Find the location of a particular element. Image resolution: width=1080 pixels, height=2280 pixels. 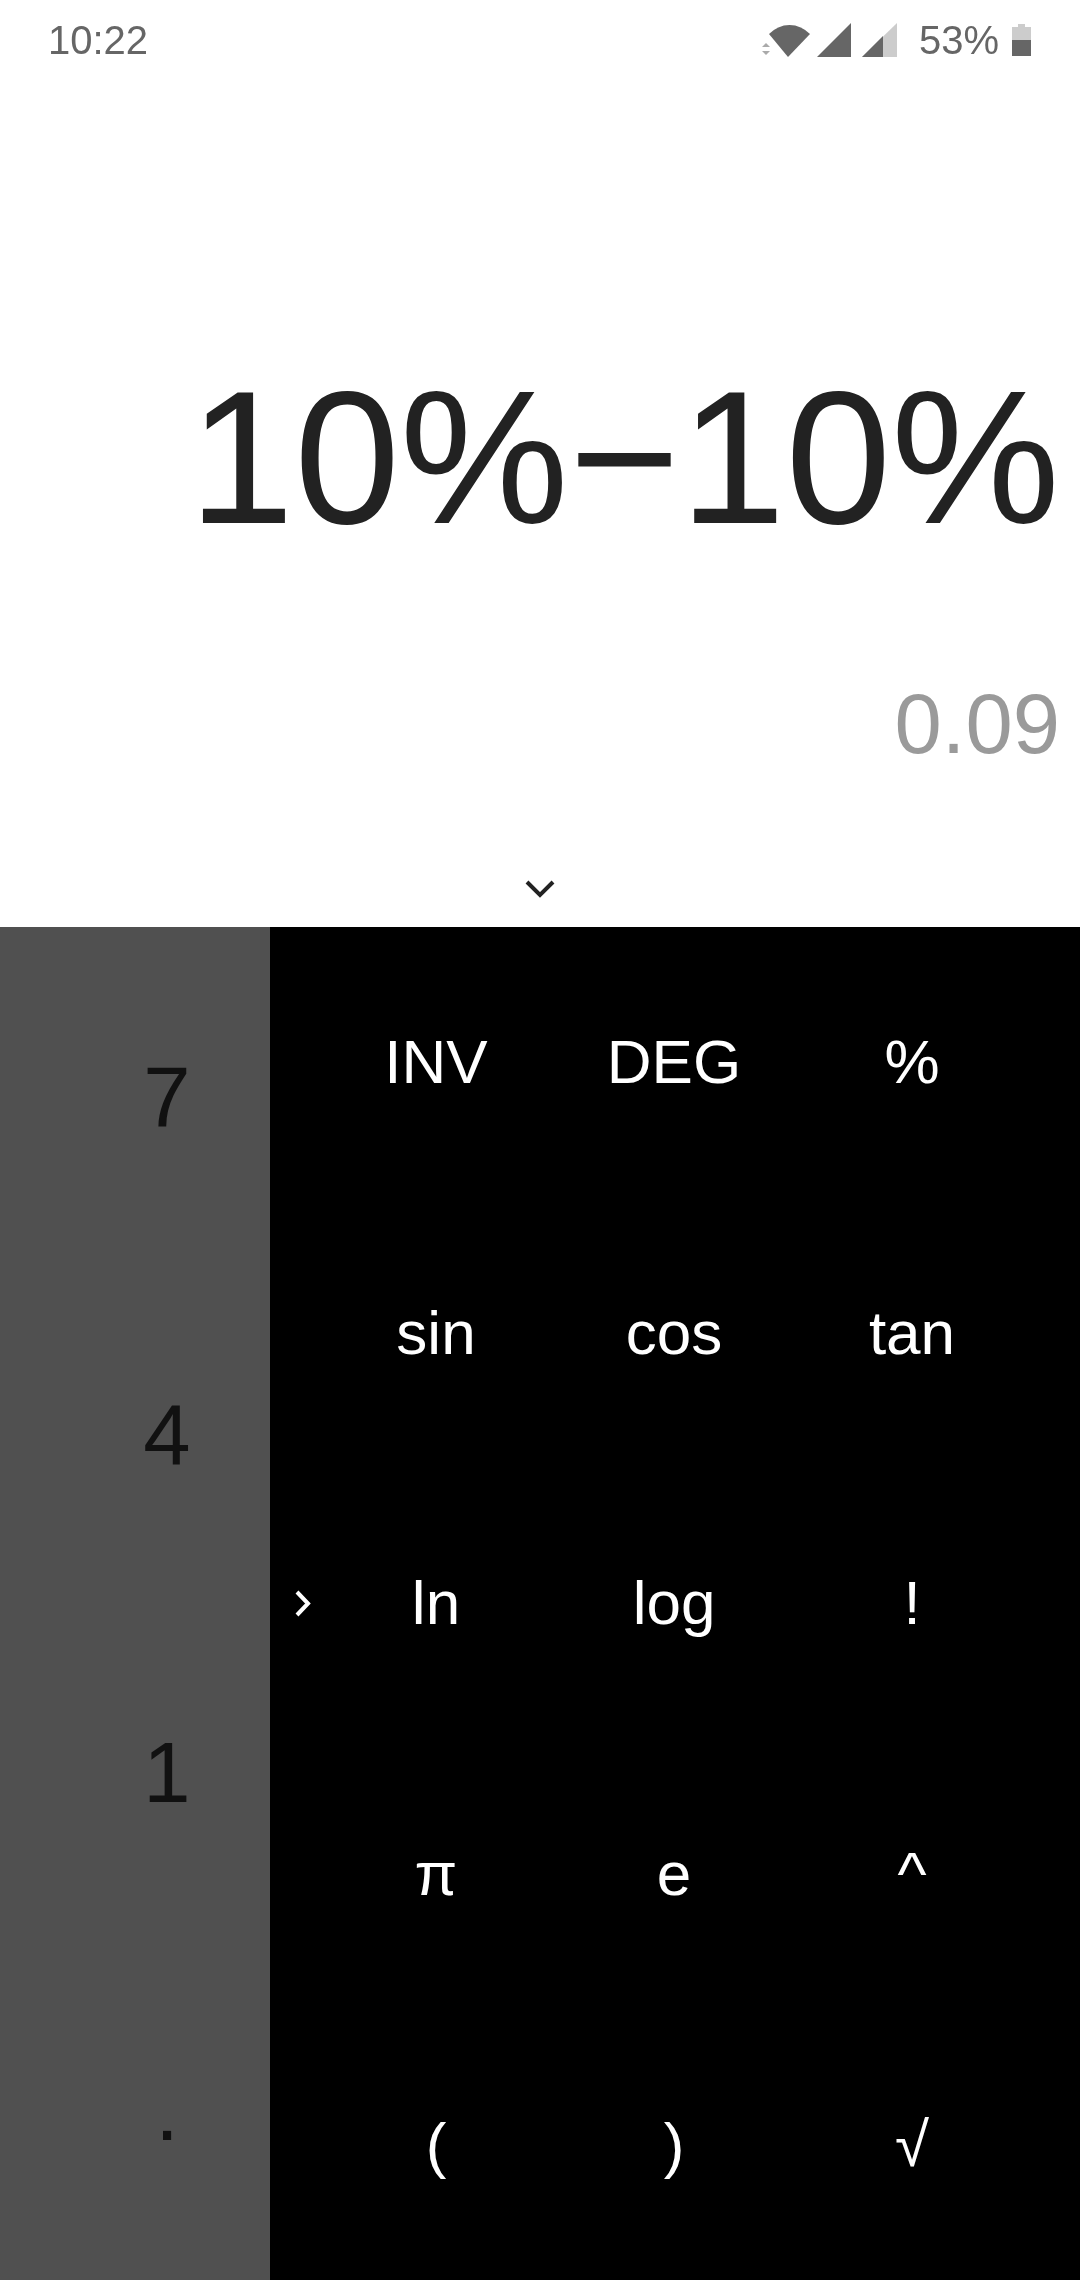

function-key: cos is located at coordinates (674, 1332).